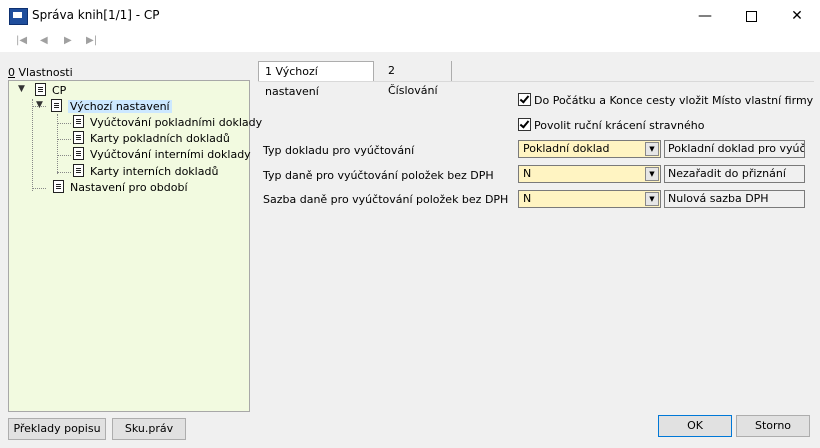 The height and width of the screenshot is (448, 820). What do you see at coordinates (149, 429) in the screenshot?
I see `rights-button: Sku.práv` at bounding box center [149, 429].